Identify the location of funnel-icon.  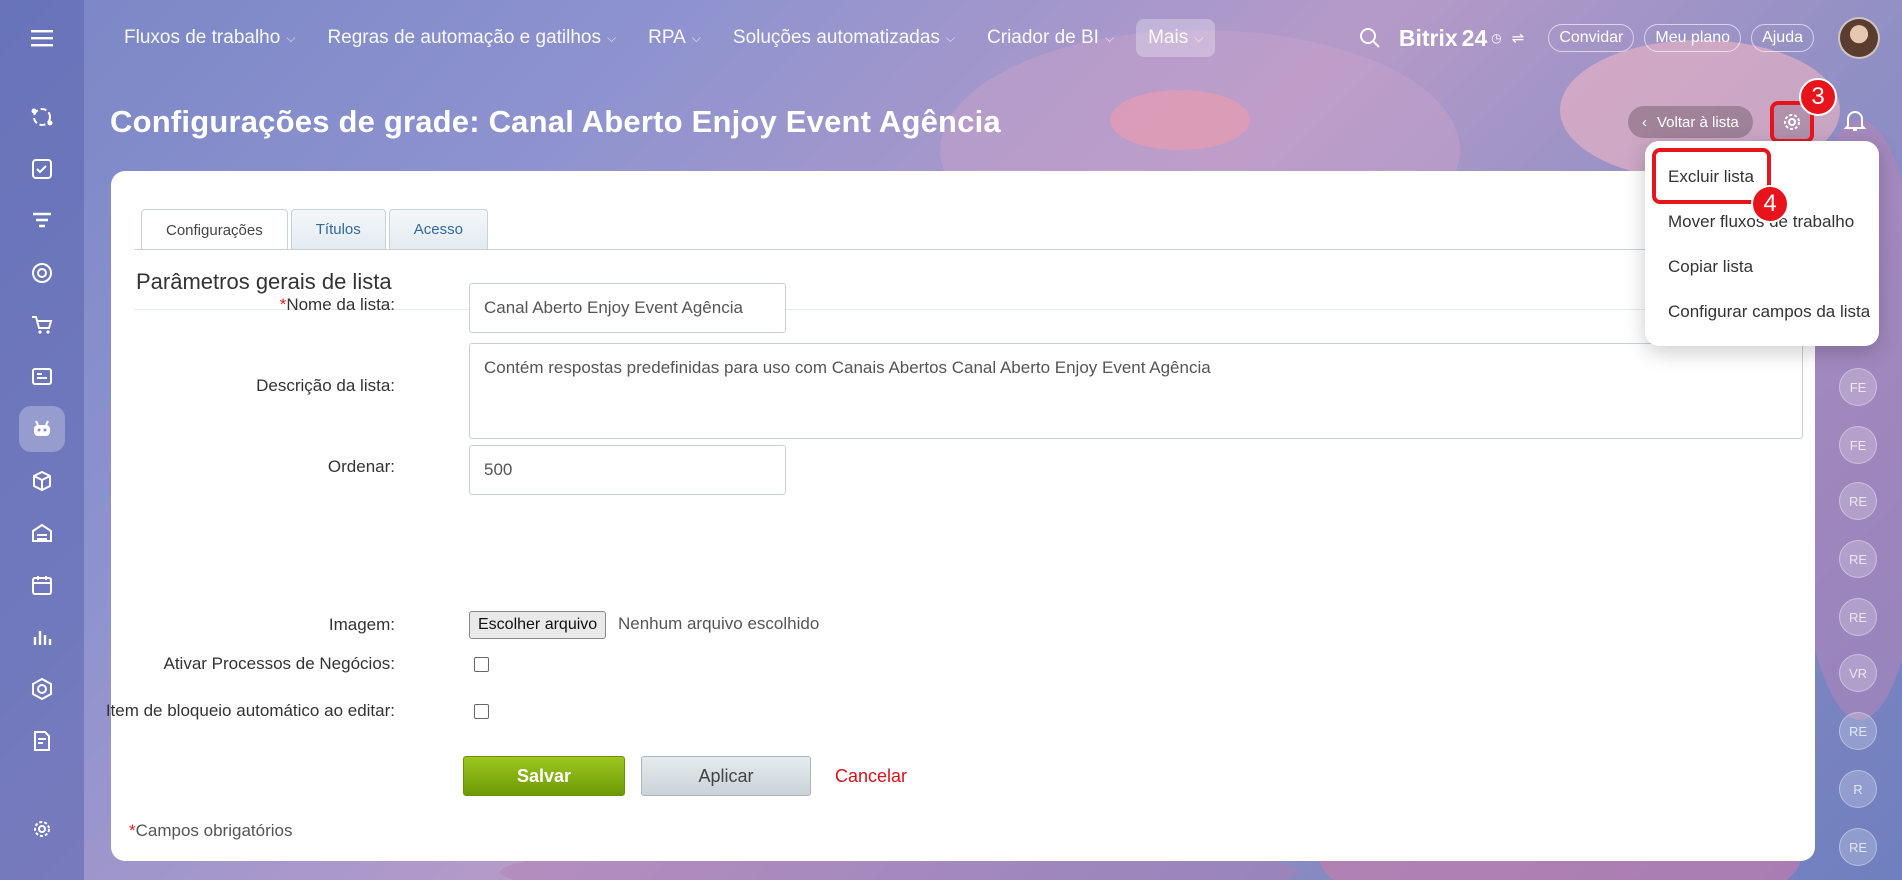
(42, 221).